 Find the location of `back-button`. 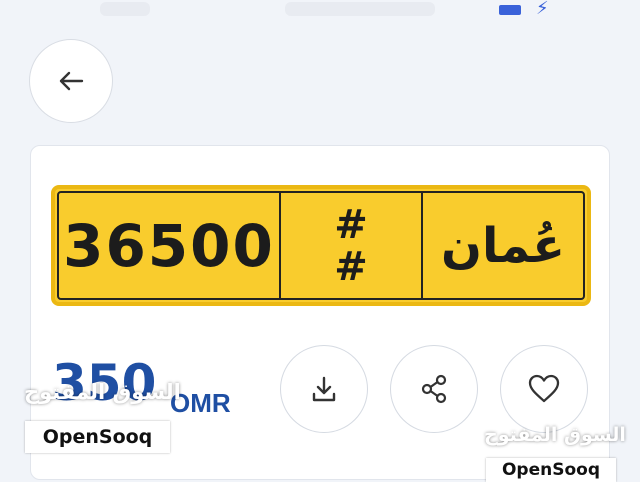

back-button is located at coordinates (71, 81).